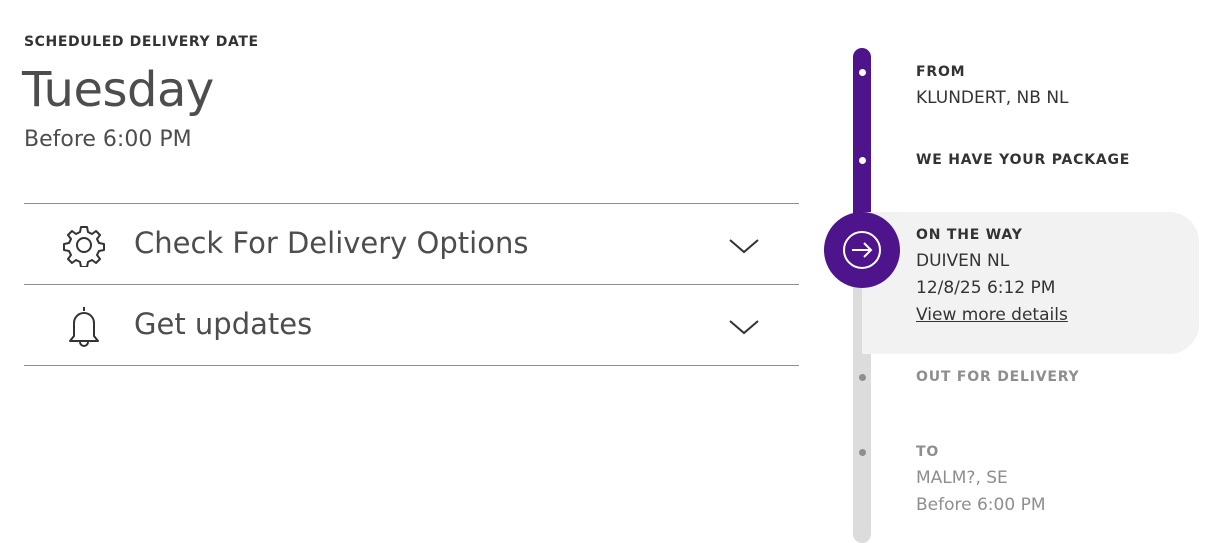 The image size is (1211, 543). Describe the element at coordinates (141, 42) in the screenshot. I see `scheduled-delivery-label: SCHEDULED DELIVERY DATE` at that location.